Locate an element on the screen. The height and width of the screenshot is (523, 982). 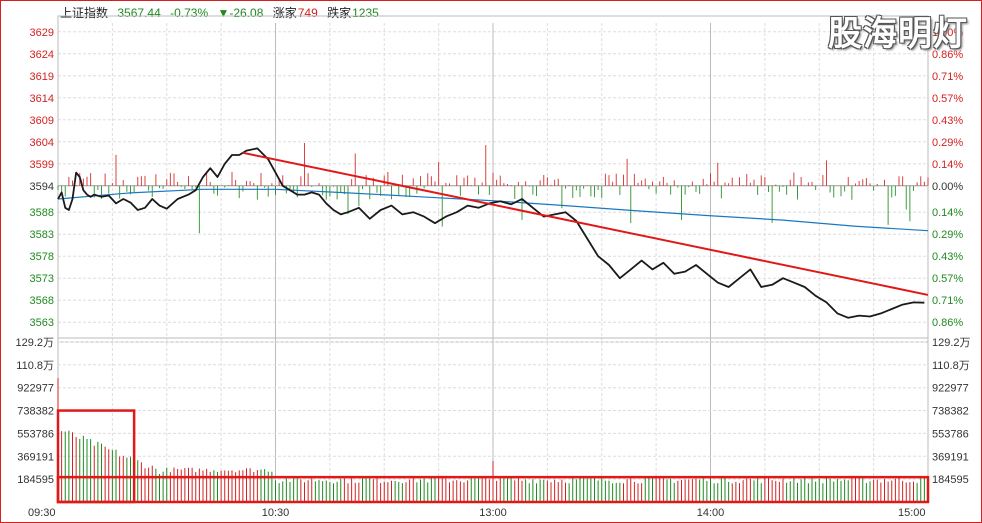
volume-tick-label: 369191 is located at coordinates (35, 457).